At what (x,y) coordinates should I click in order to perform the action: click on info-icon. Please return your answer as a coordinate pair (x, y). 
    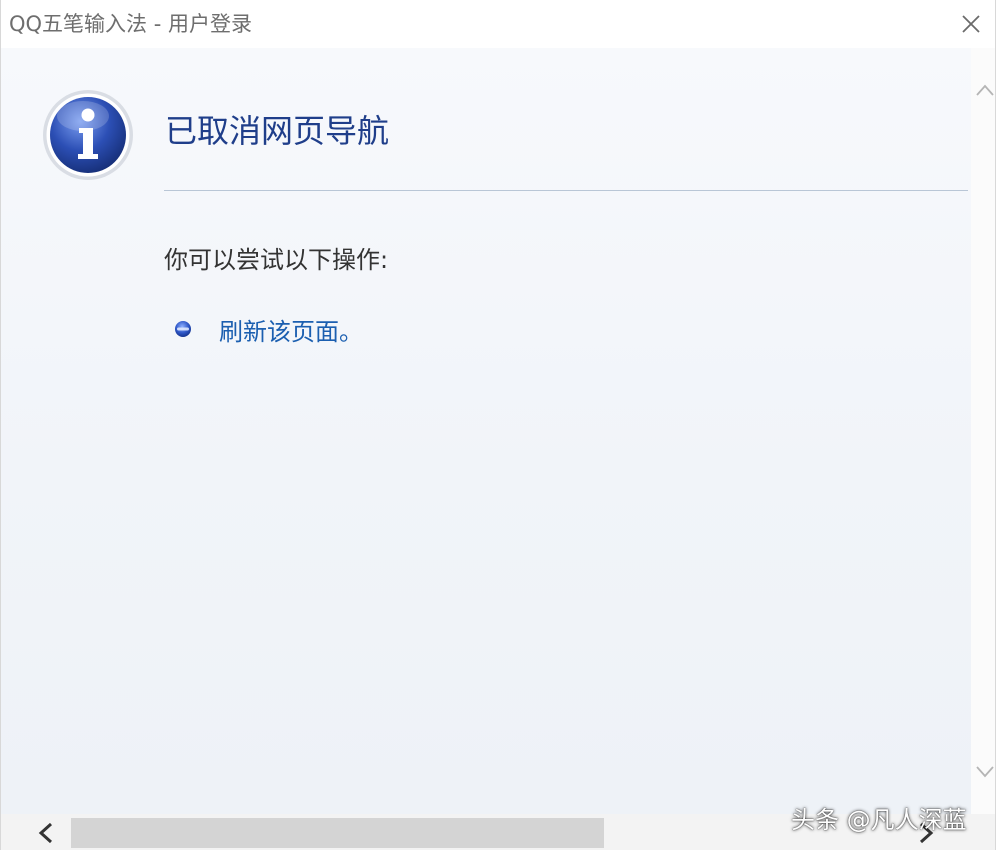
    Looking at the image, I should click on (88, 135).